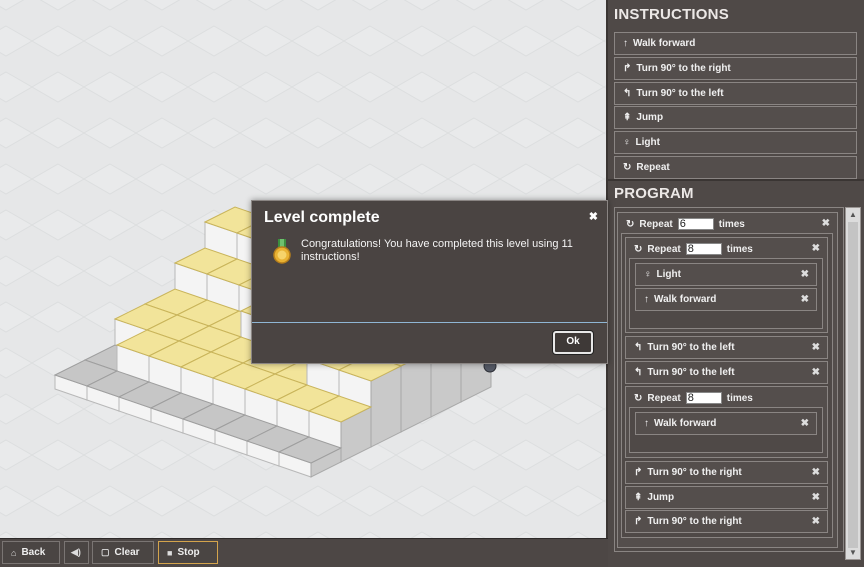 The width and height of the screenshot is (864, 567). What do you see at coordinates (735, 93) in the screenshot?
I see `instruction-turn-left: ↰ Turn 90° to the left` at bounding box center [735, 93].